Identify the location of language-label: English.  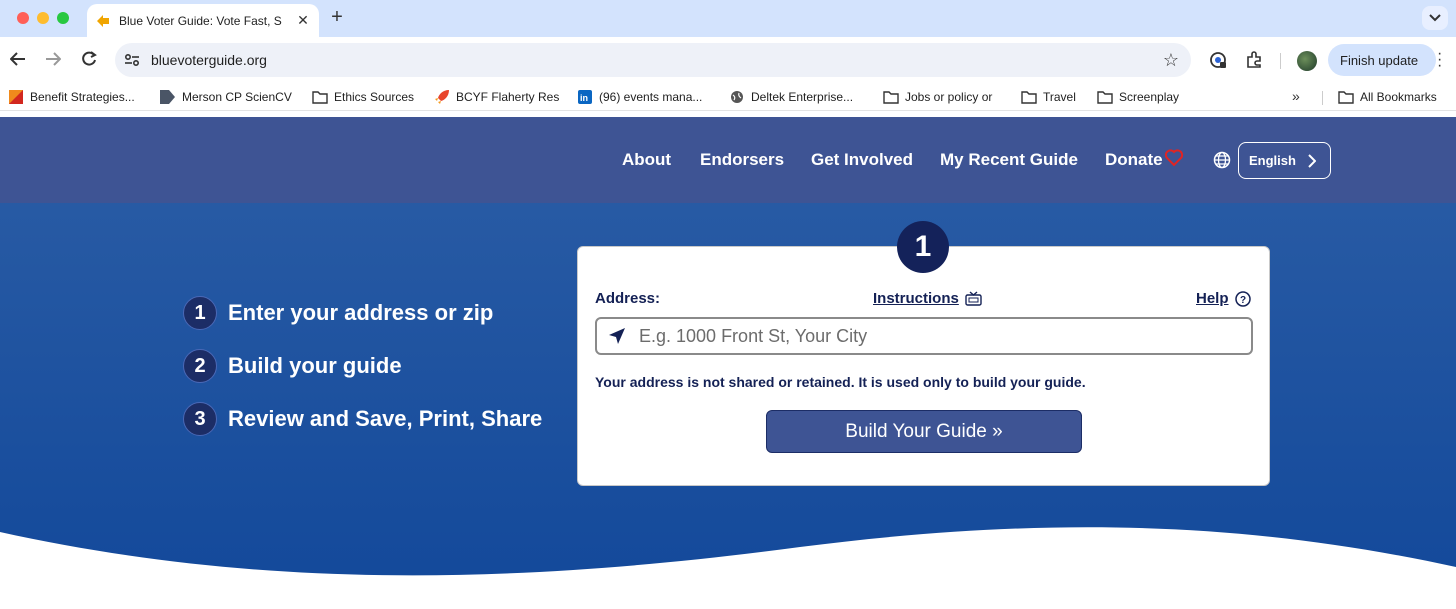
(1272, 160).